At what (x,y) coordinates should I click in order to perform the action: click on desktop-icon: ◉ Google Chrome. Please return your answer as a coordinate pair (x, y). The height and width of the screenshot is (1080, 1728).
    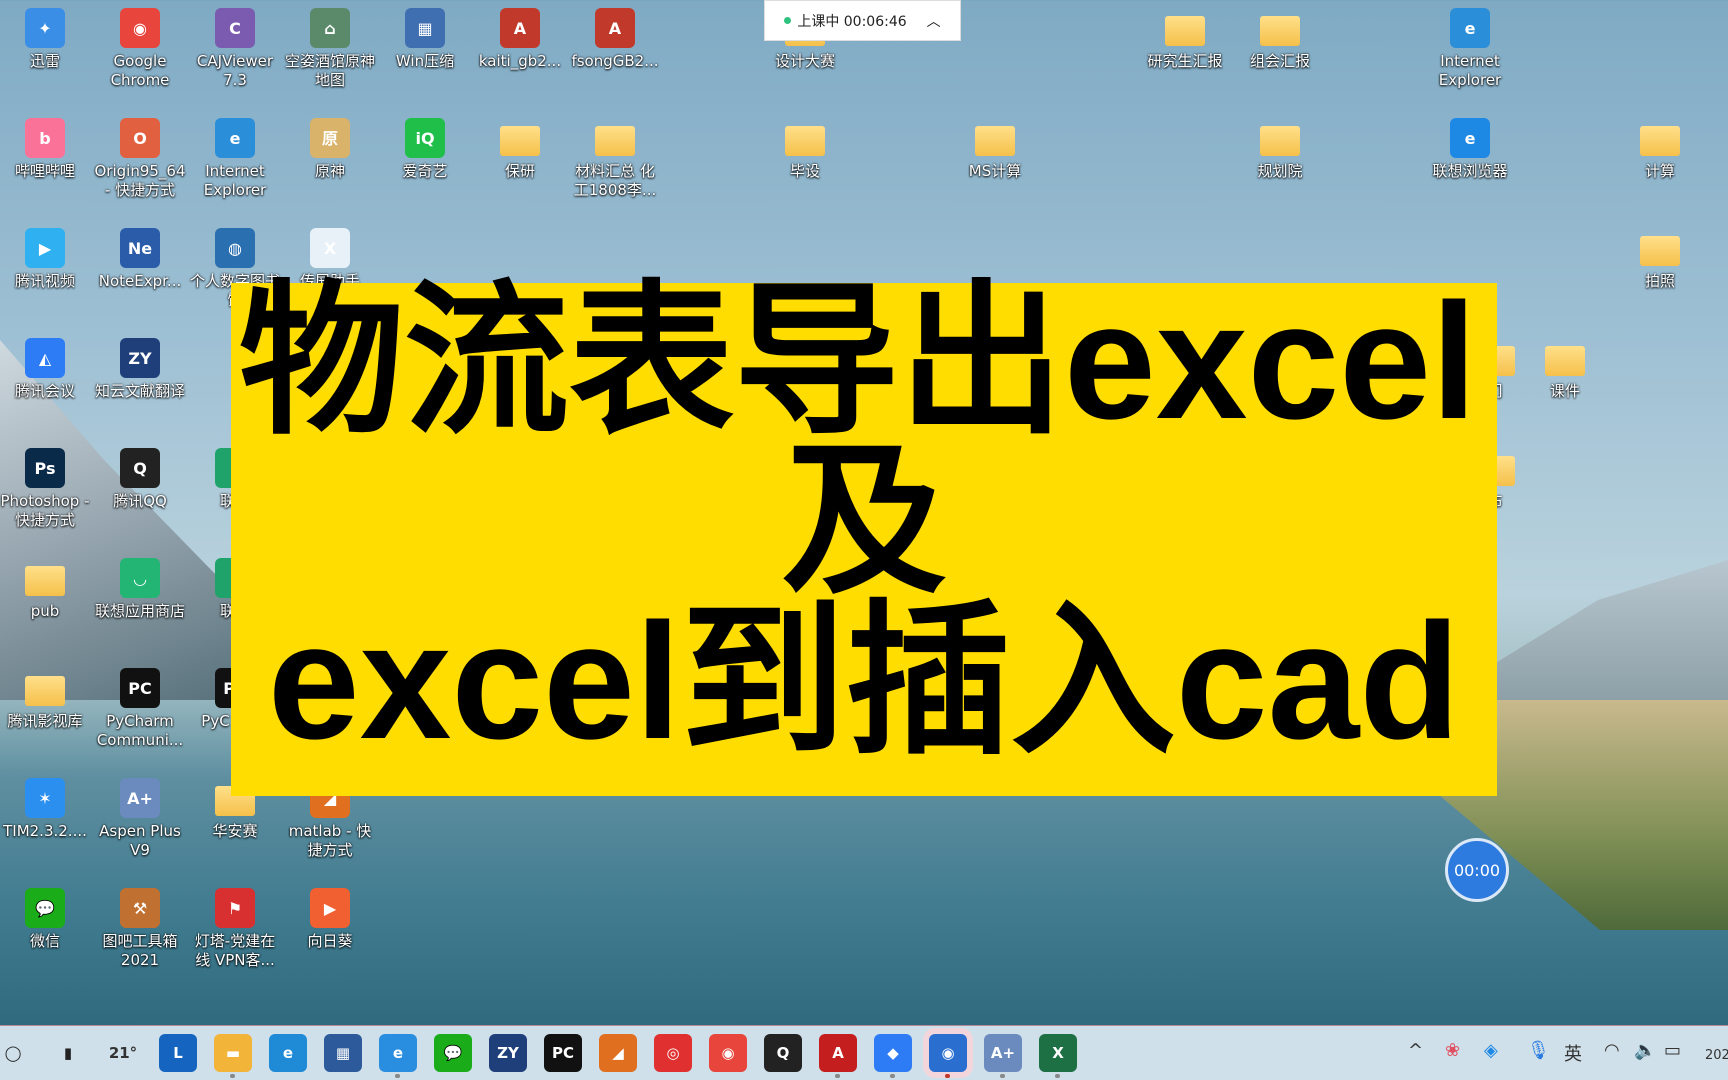
    Looking at the image, I should click on (140, 49).